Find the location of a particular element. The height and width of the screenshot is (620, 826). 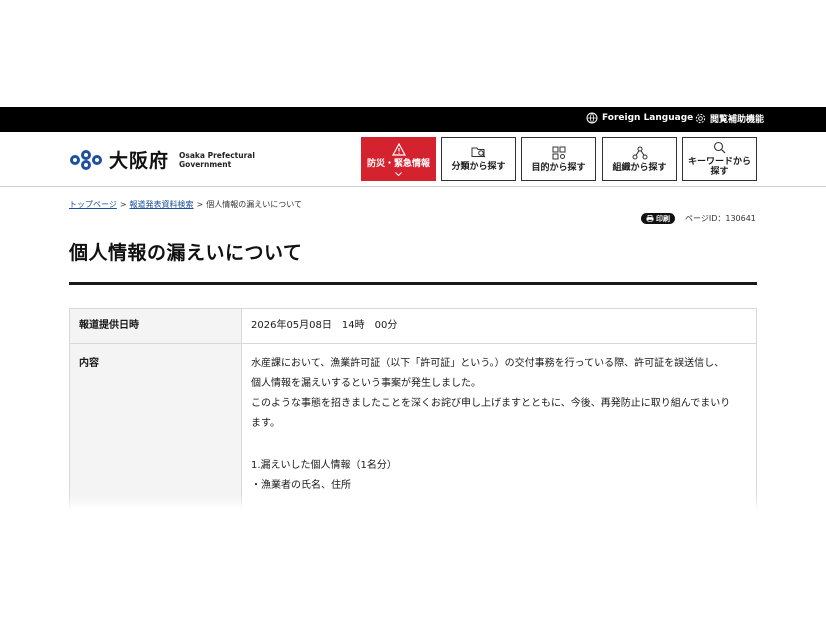

logo-english: Osaka Prefectural Government is located at coordinates (217, 160).